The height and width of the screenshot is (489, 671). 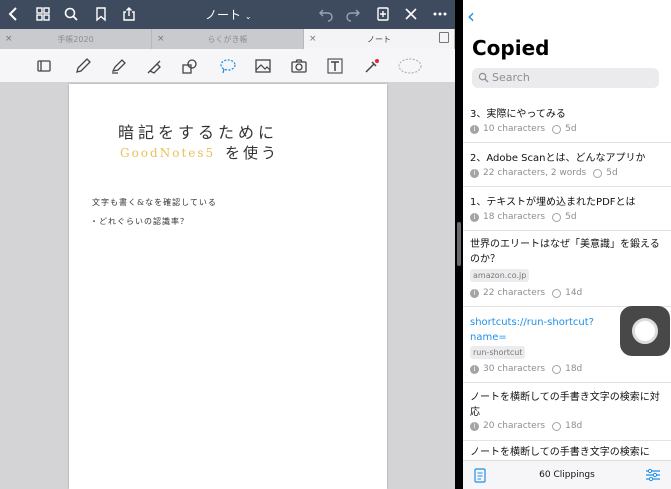 I want to click on shapes-icon, so click(x=190, y=66).